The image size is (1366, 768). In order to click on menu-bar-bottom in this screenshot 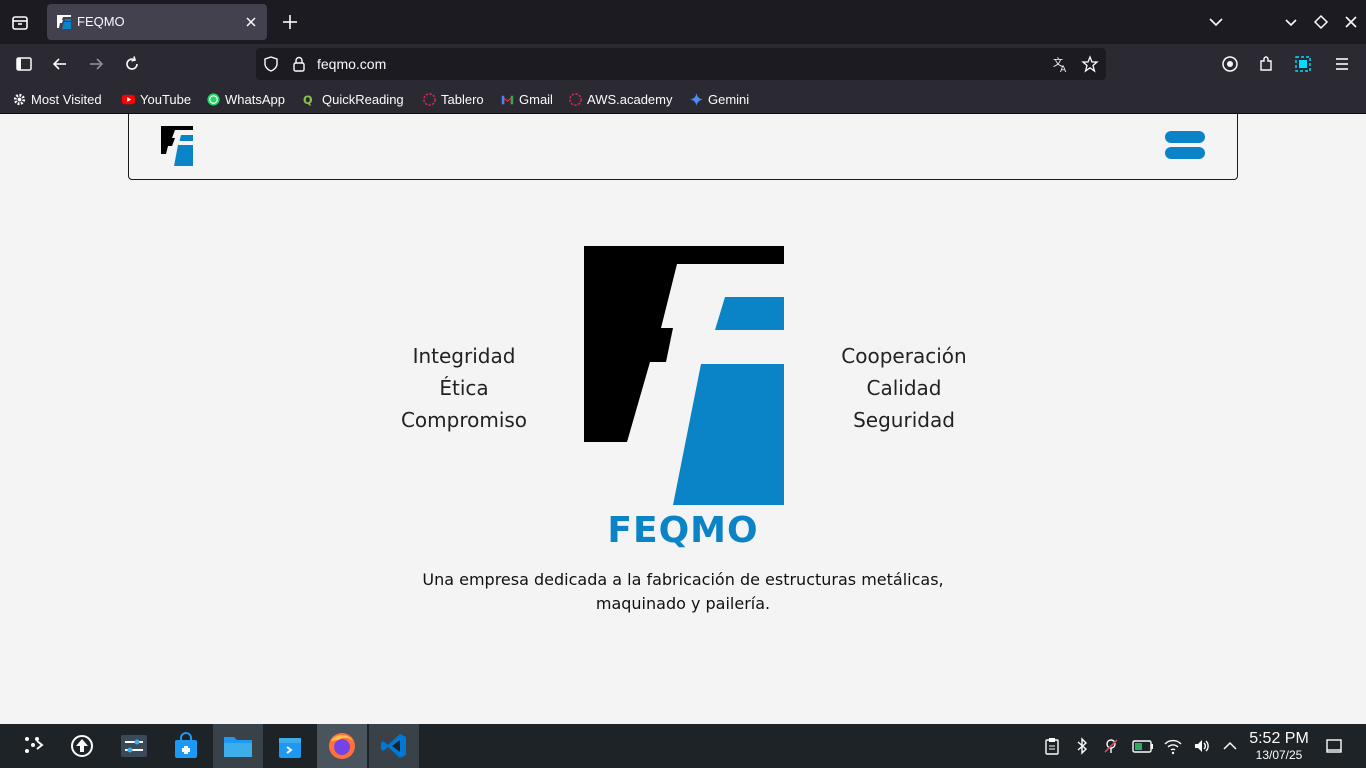, I will do `click(1185, 153)`.